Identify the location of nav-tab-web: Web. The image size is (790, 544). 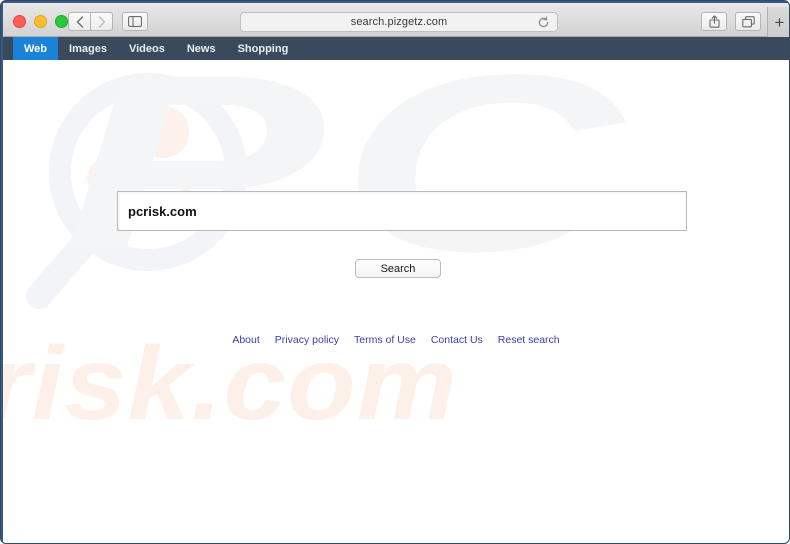
(36, 48).